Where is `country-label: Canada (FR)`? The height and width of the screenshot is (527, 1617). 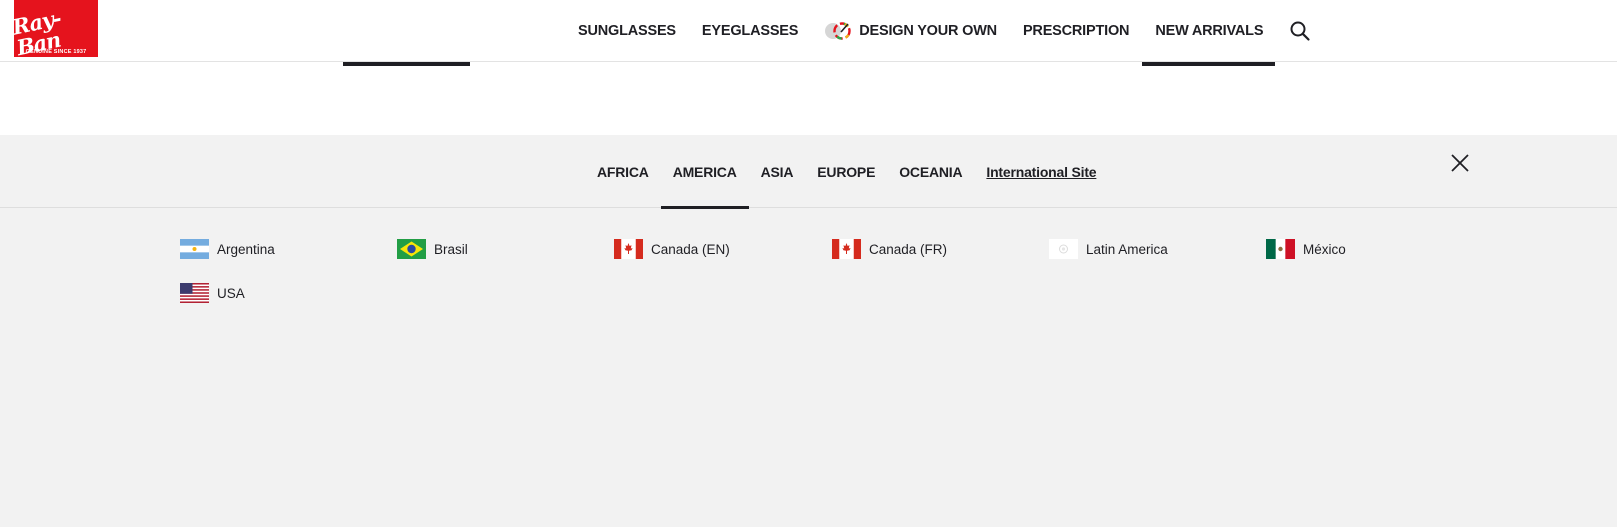
country-label: Canada (FR) is located at coordinates (908, 249).